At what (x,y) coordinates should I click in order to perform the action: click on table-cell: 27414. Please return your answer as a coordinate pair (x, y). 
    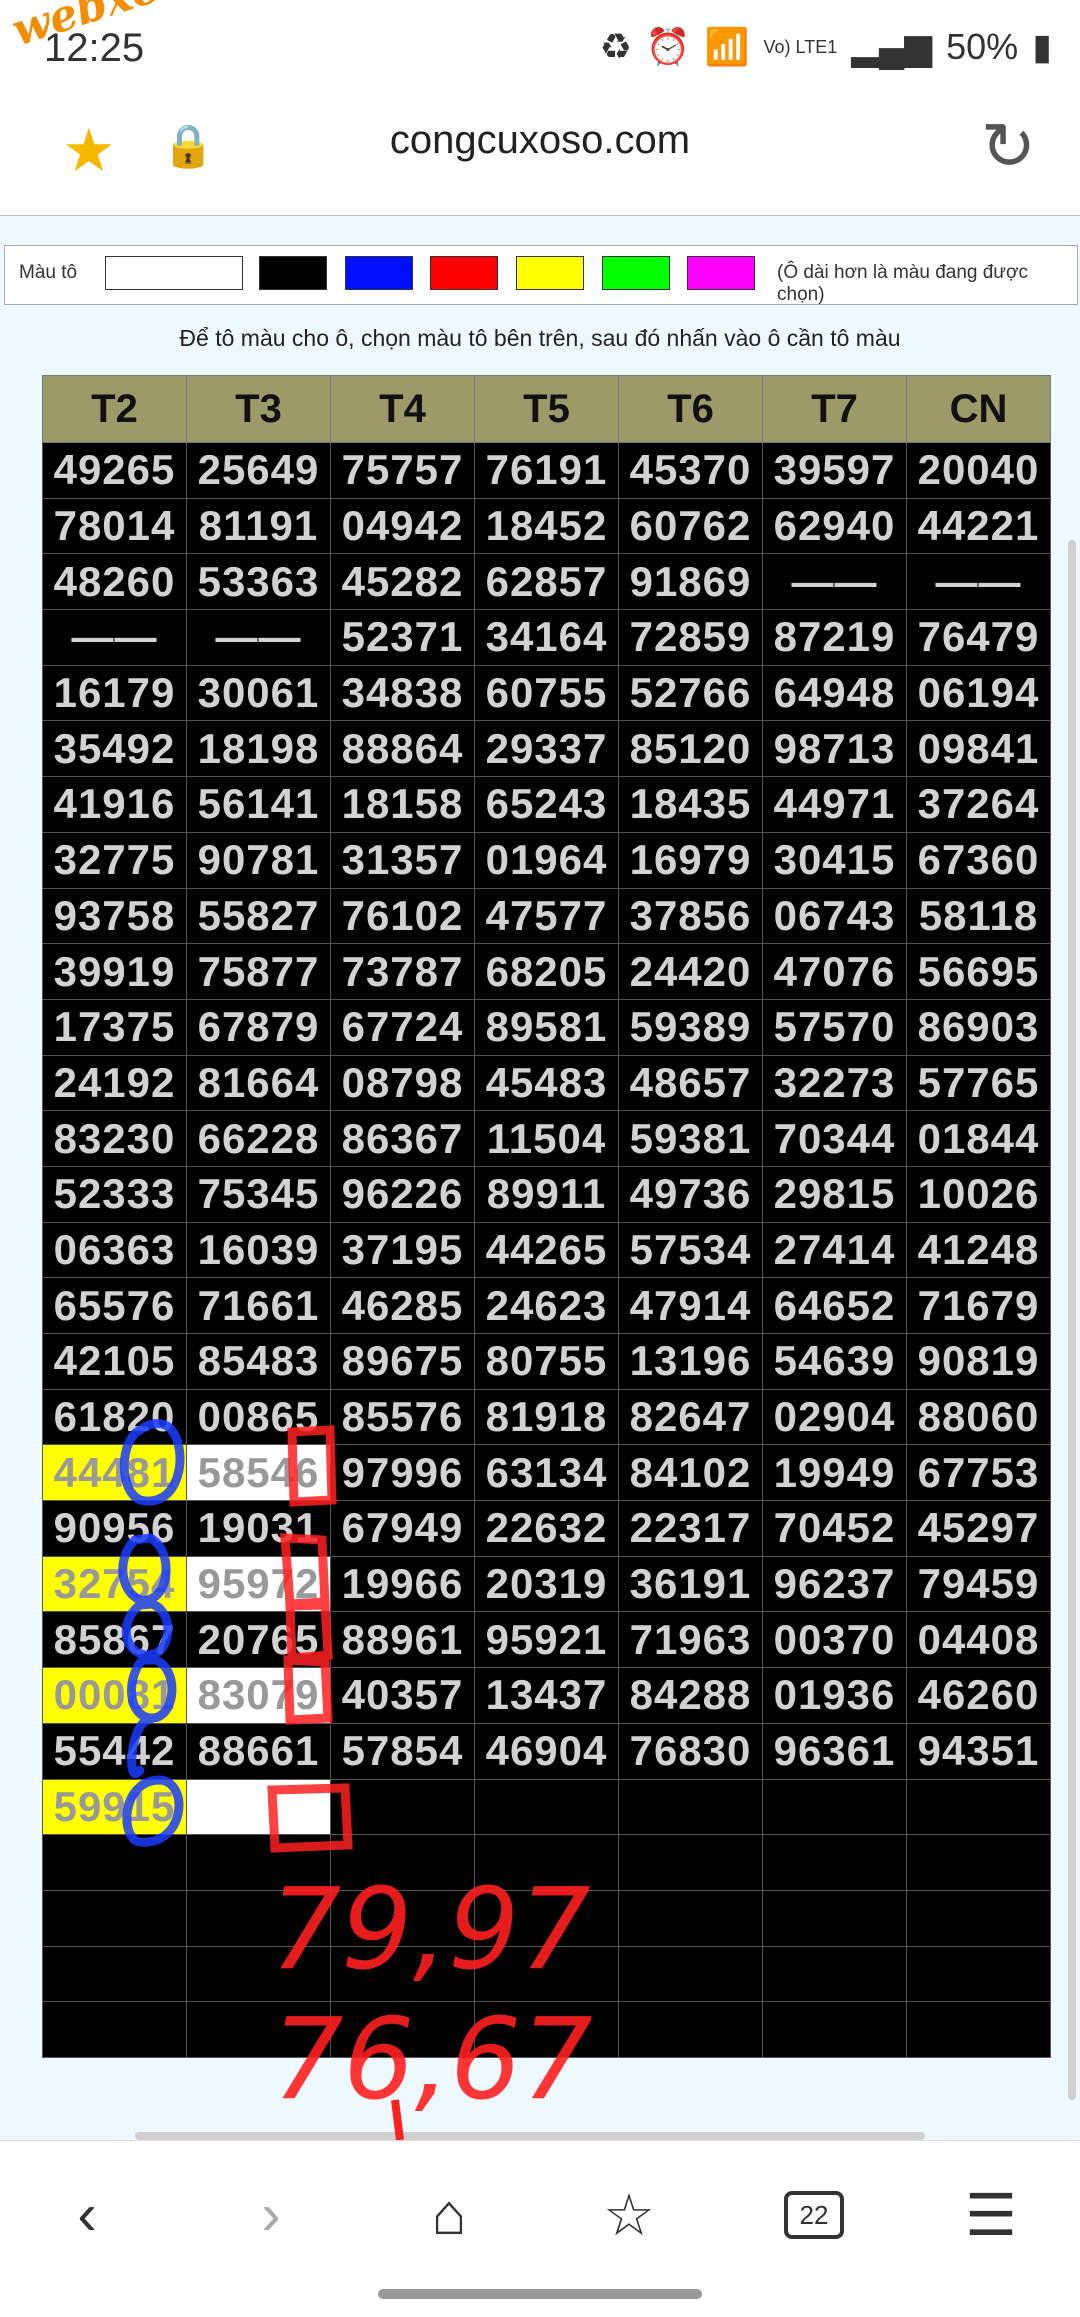
    Looking at the image, I should click on (834, 1250).